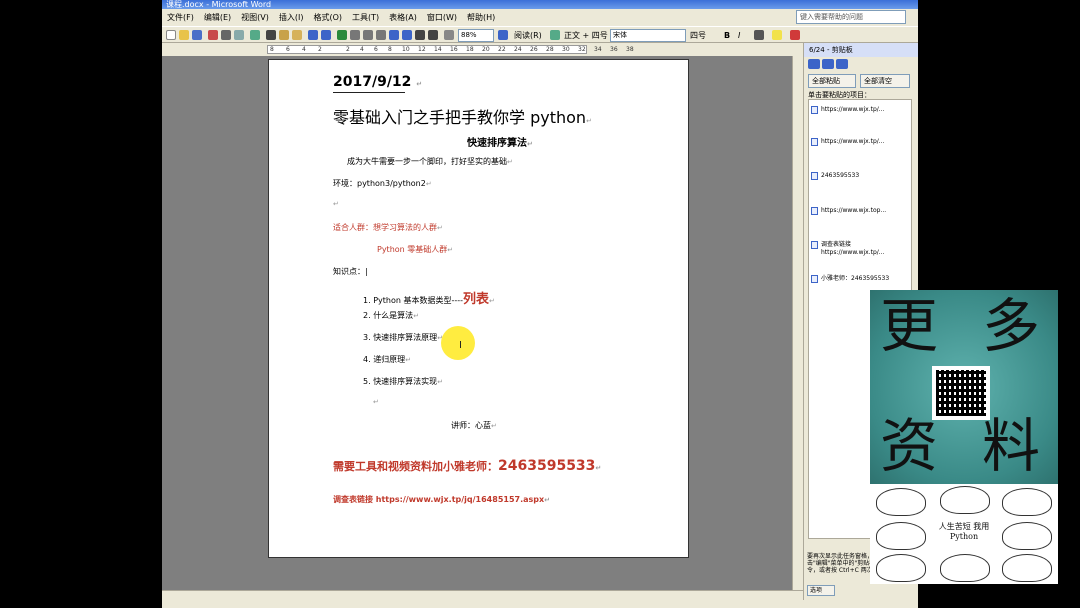  What do you see at coordinates (442, 17) in the screenshot?
I see `menu-window: 窗口(W)` at bounding box center [442, 17].